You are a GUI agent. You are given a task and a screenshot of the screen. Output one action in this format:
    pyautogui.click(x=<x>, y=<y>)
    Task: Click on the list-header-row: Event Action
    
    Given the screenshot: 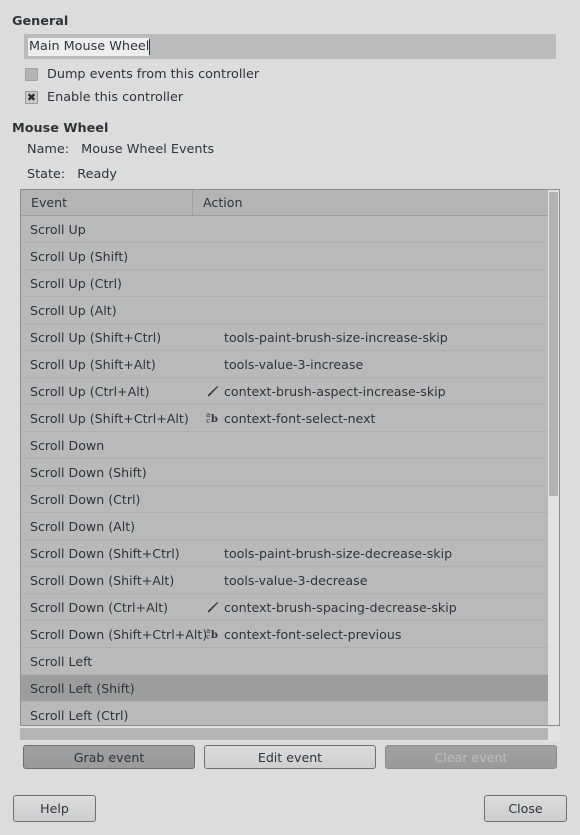 What is the action you would take?
    pyautogui.click(x=290, y=203)
    